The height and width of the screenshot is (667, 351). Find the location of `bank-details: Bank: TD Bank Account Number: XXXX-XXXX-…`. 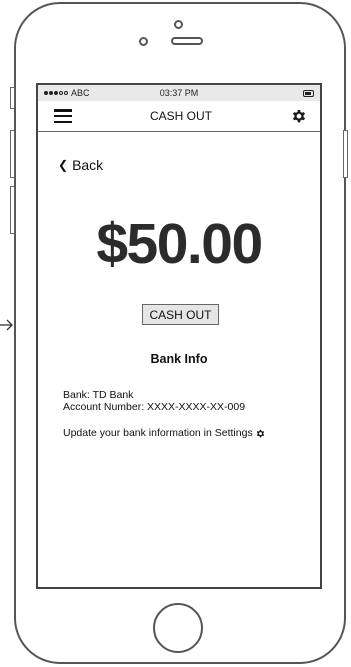

bank-details: Bank: TD Bank Account Number: XXXX-XXXX-… is located at coordinates (154, 401).